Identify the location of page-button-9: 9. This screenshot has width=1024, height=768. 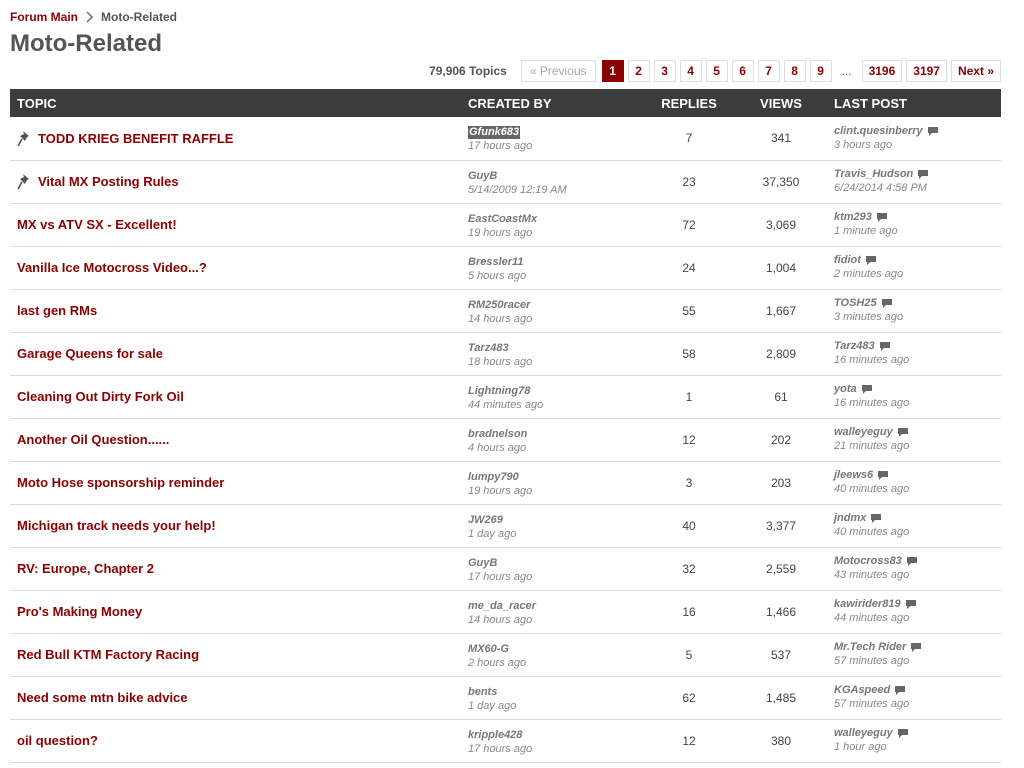
(820, 71).